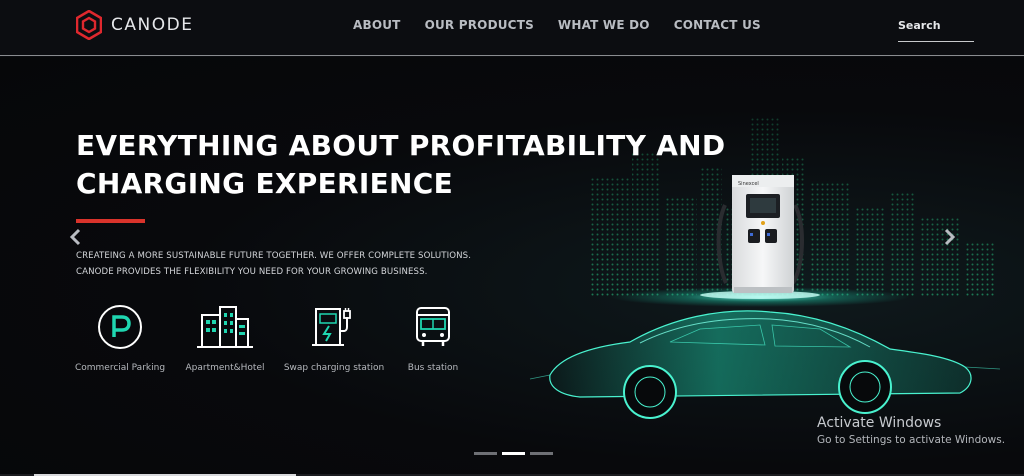  Describe the element at coordinates (765, 364) in the screenshot. I see `car-outline` at that location.